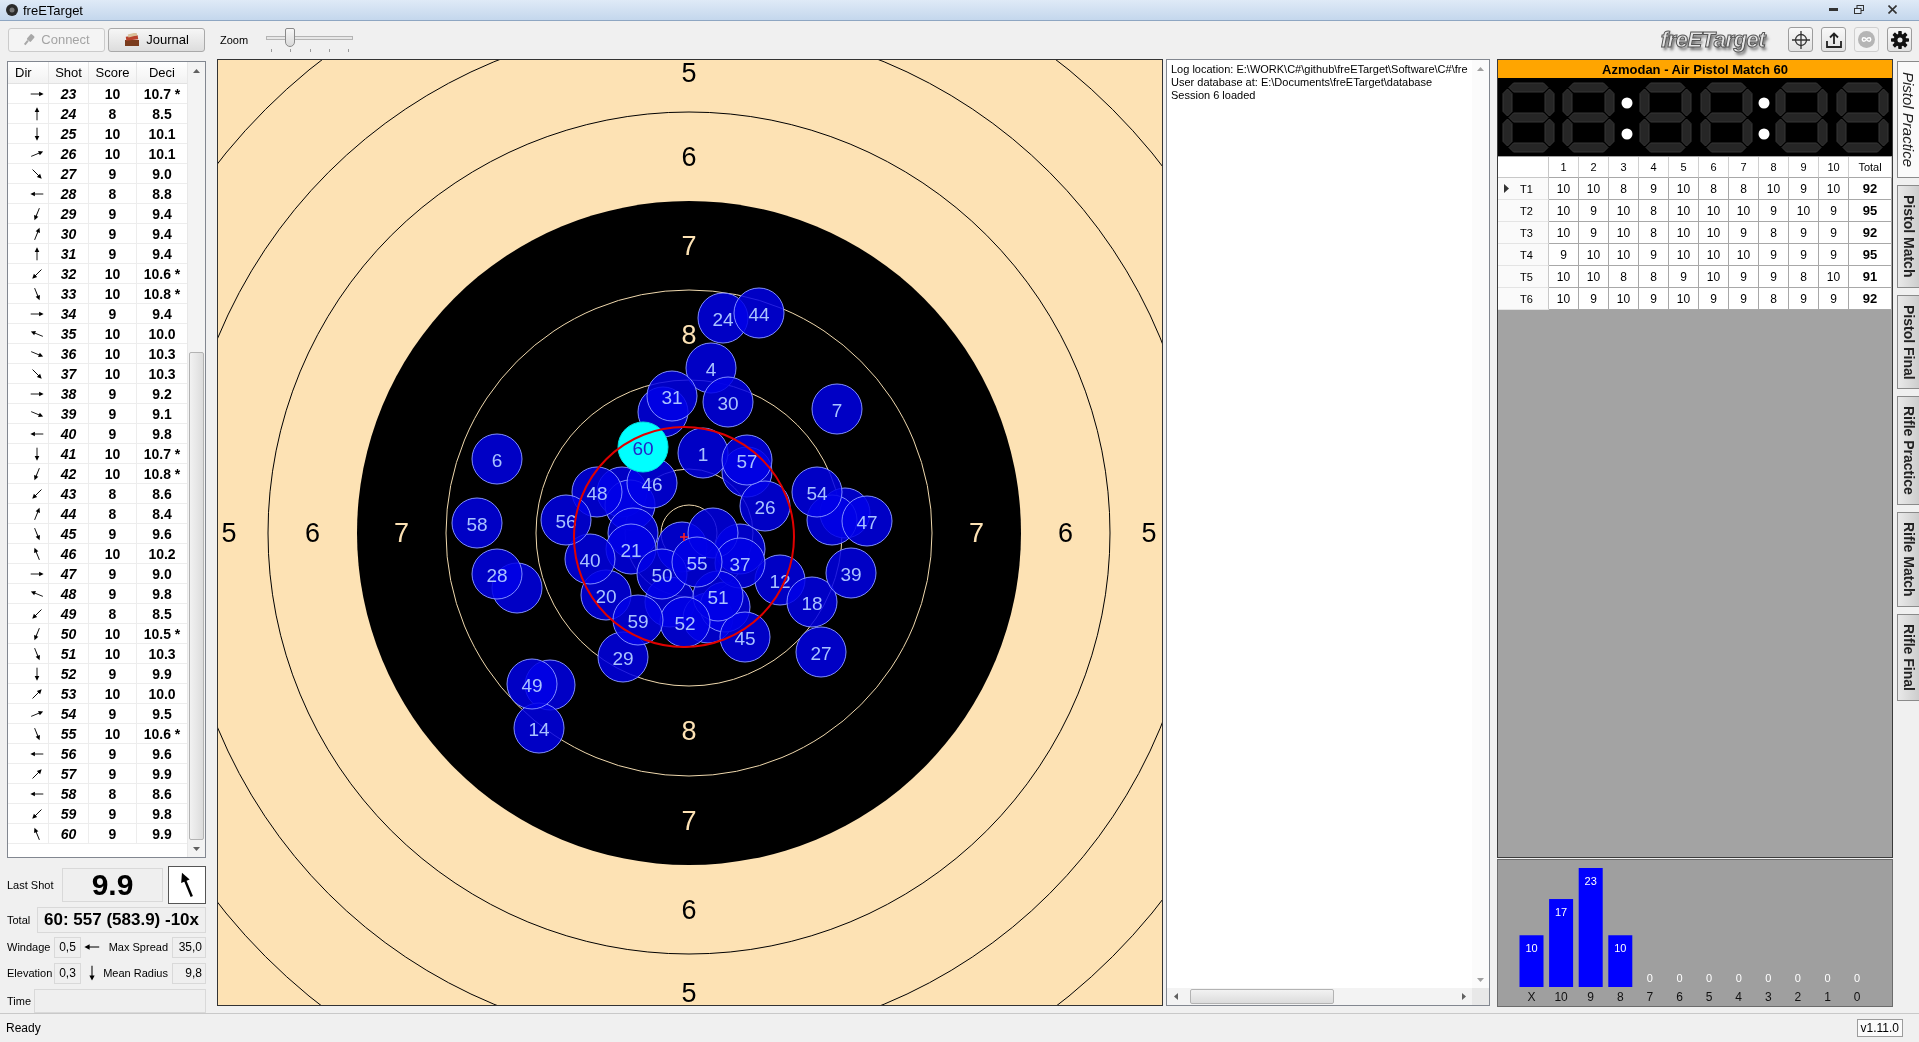 The width and height of the screenshot is (1919, 1042). Describe the element at coordinates (69, 833) in the screenshot. I see `table-cell: 60` at that location.